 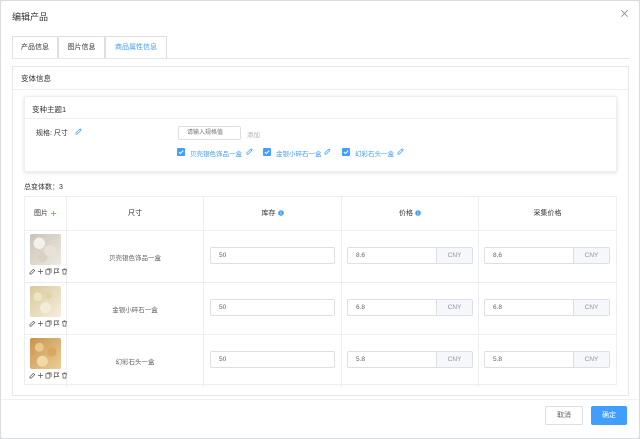 What do you see at coordinates (209, 133) in the screenshot?
I see `spec-value-input` at bounding box center [209, 133].